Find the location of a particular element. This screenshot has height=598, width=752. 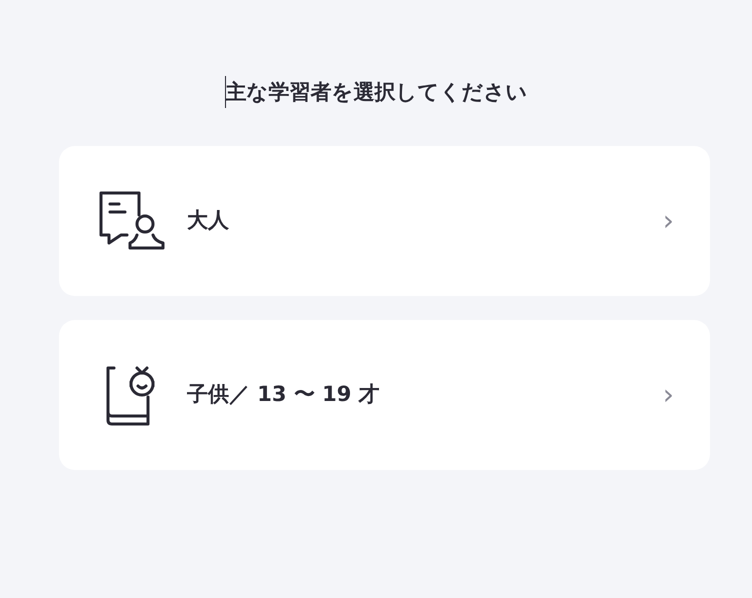

page-heading: 主な学習者を選択してください is located at coordinates (377, 92).